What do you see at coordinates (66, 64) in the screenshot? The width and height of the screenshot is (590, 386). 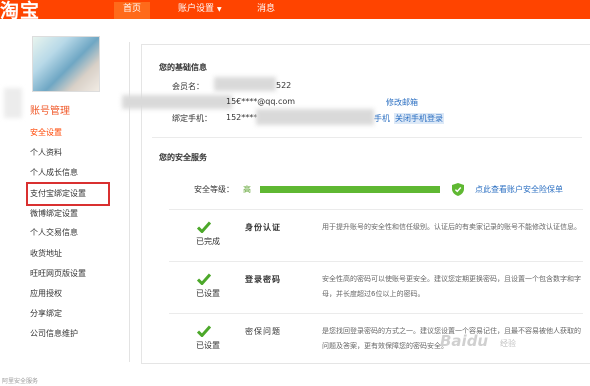 I see `avatar` at bounding box center [66, 64].